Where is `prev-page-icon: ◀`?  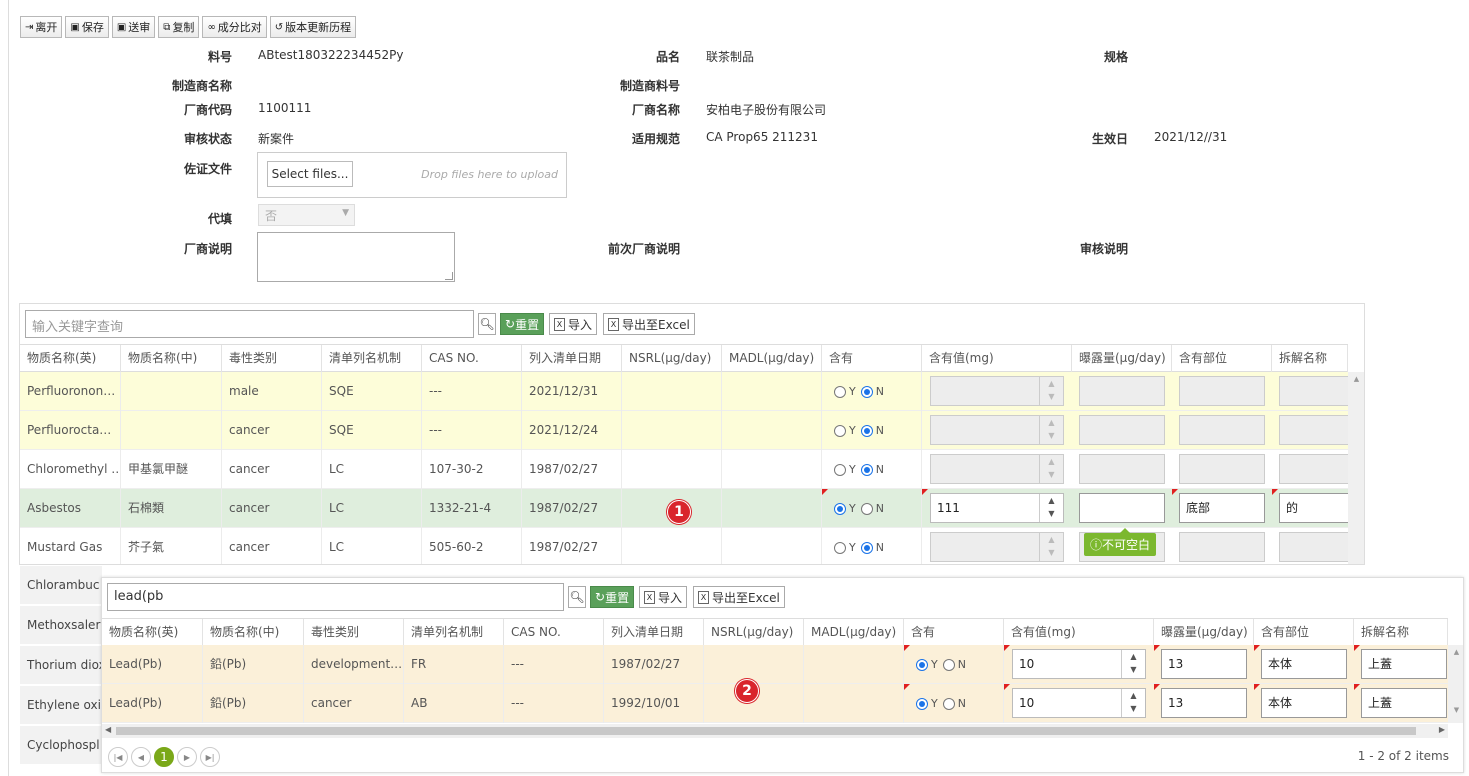
prev-page-icon: ◀ is located at coordinates (141, 757).